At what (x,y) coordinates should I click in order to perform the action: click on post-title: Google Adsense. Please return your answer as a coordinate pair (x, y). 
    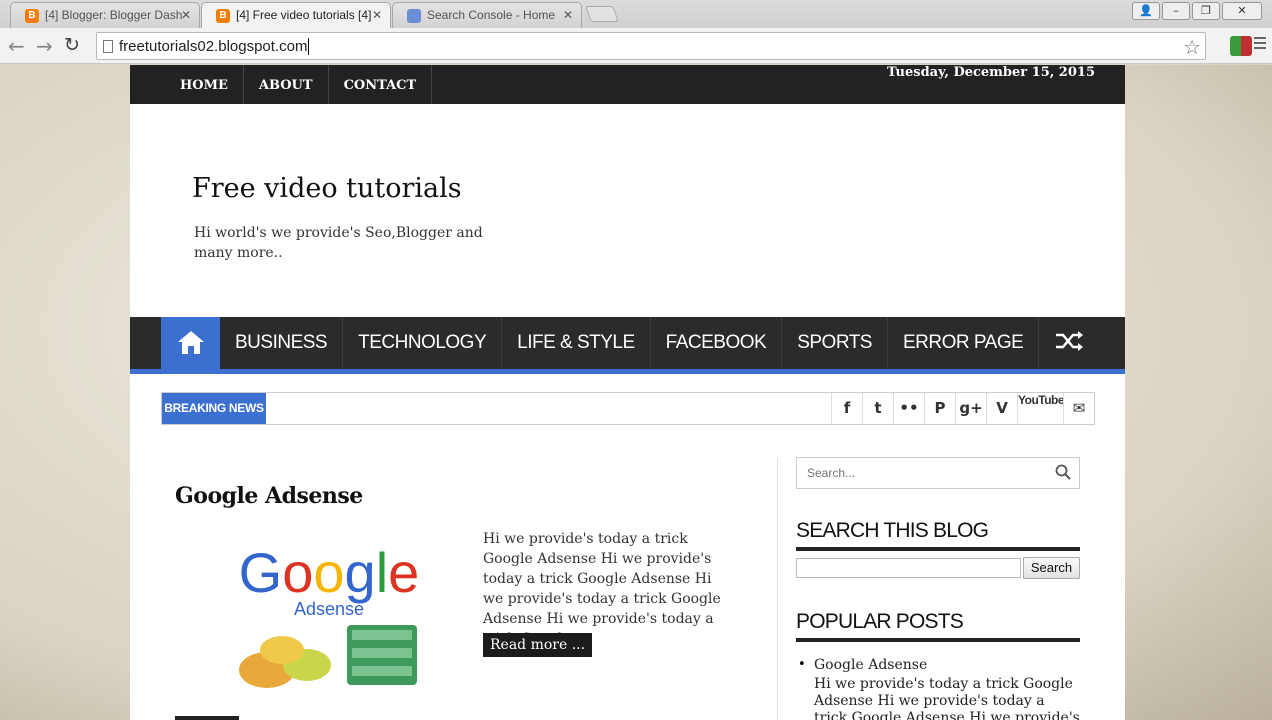
    Looking at the image, I should click on (269, 496).